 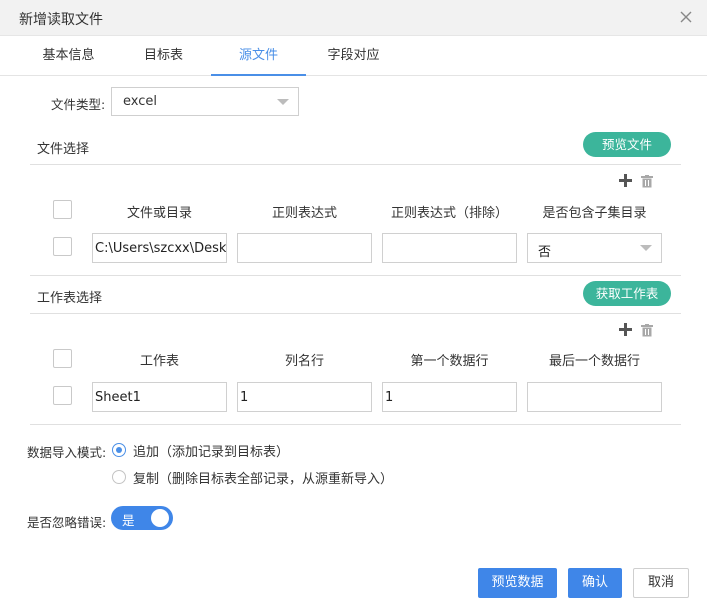 I want to click on fetch-sheets-button: 获取工作表, so click(x=627, y=293).